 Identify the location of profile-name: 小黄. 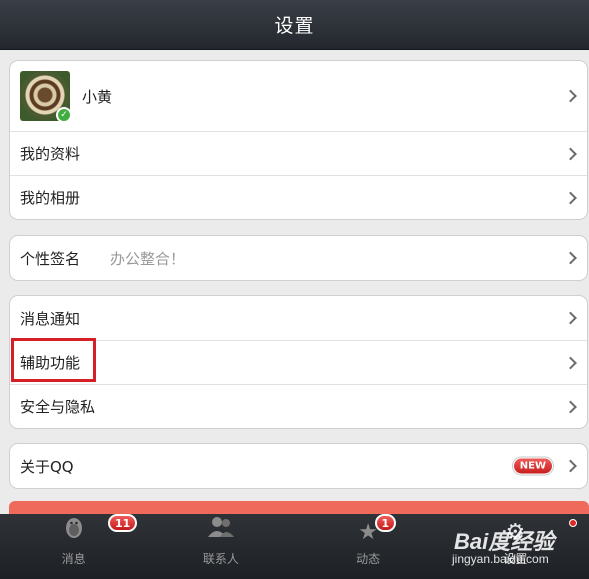
(97, 96).